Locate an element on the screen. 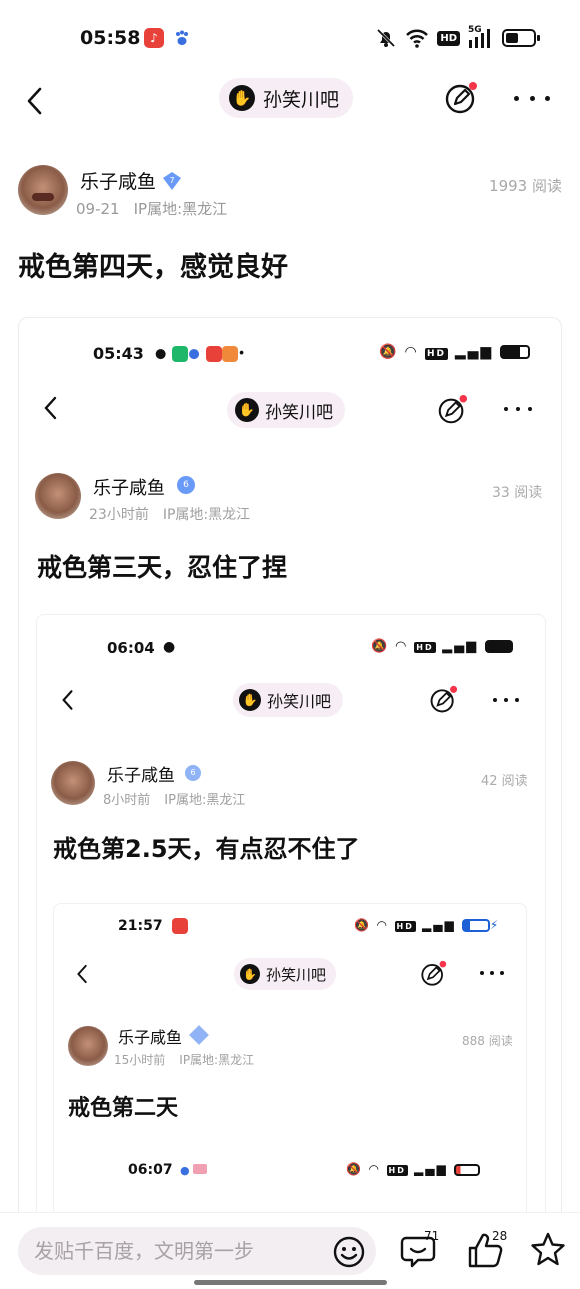  post-meta: 09-21 IP属地:黑龙江 is located at coordinates (151, 208).